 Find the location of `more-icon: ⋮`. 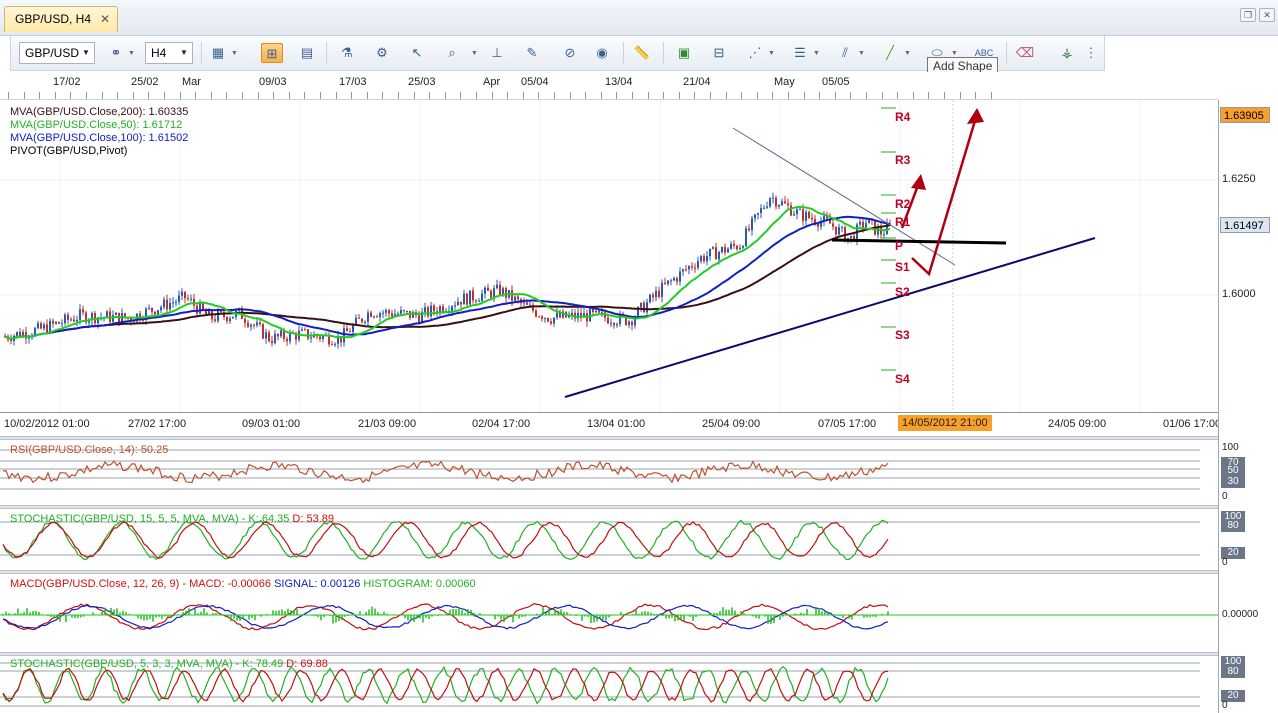

more-icon: ⋮ is located at coordinates (1091, 53).